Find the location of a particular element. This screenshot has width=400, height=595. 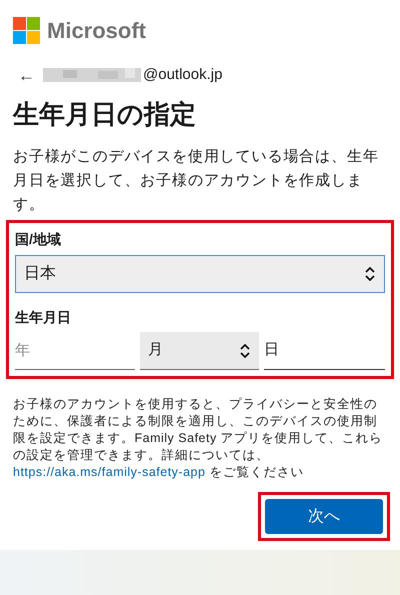

four-squares-logo-icon is located at coordinates (26, 30).